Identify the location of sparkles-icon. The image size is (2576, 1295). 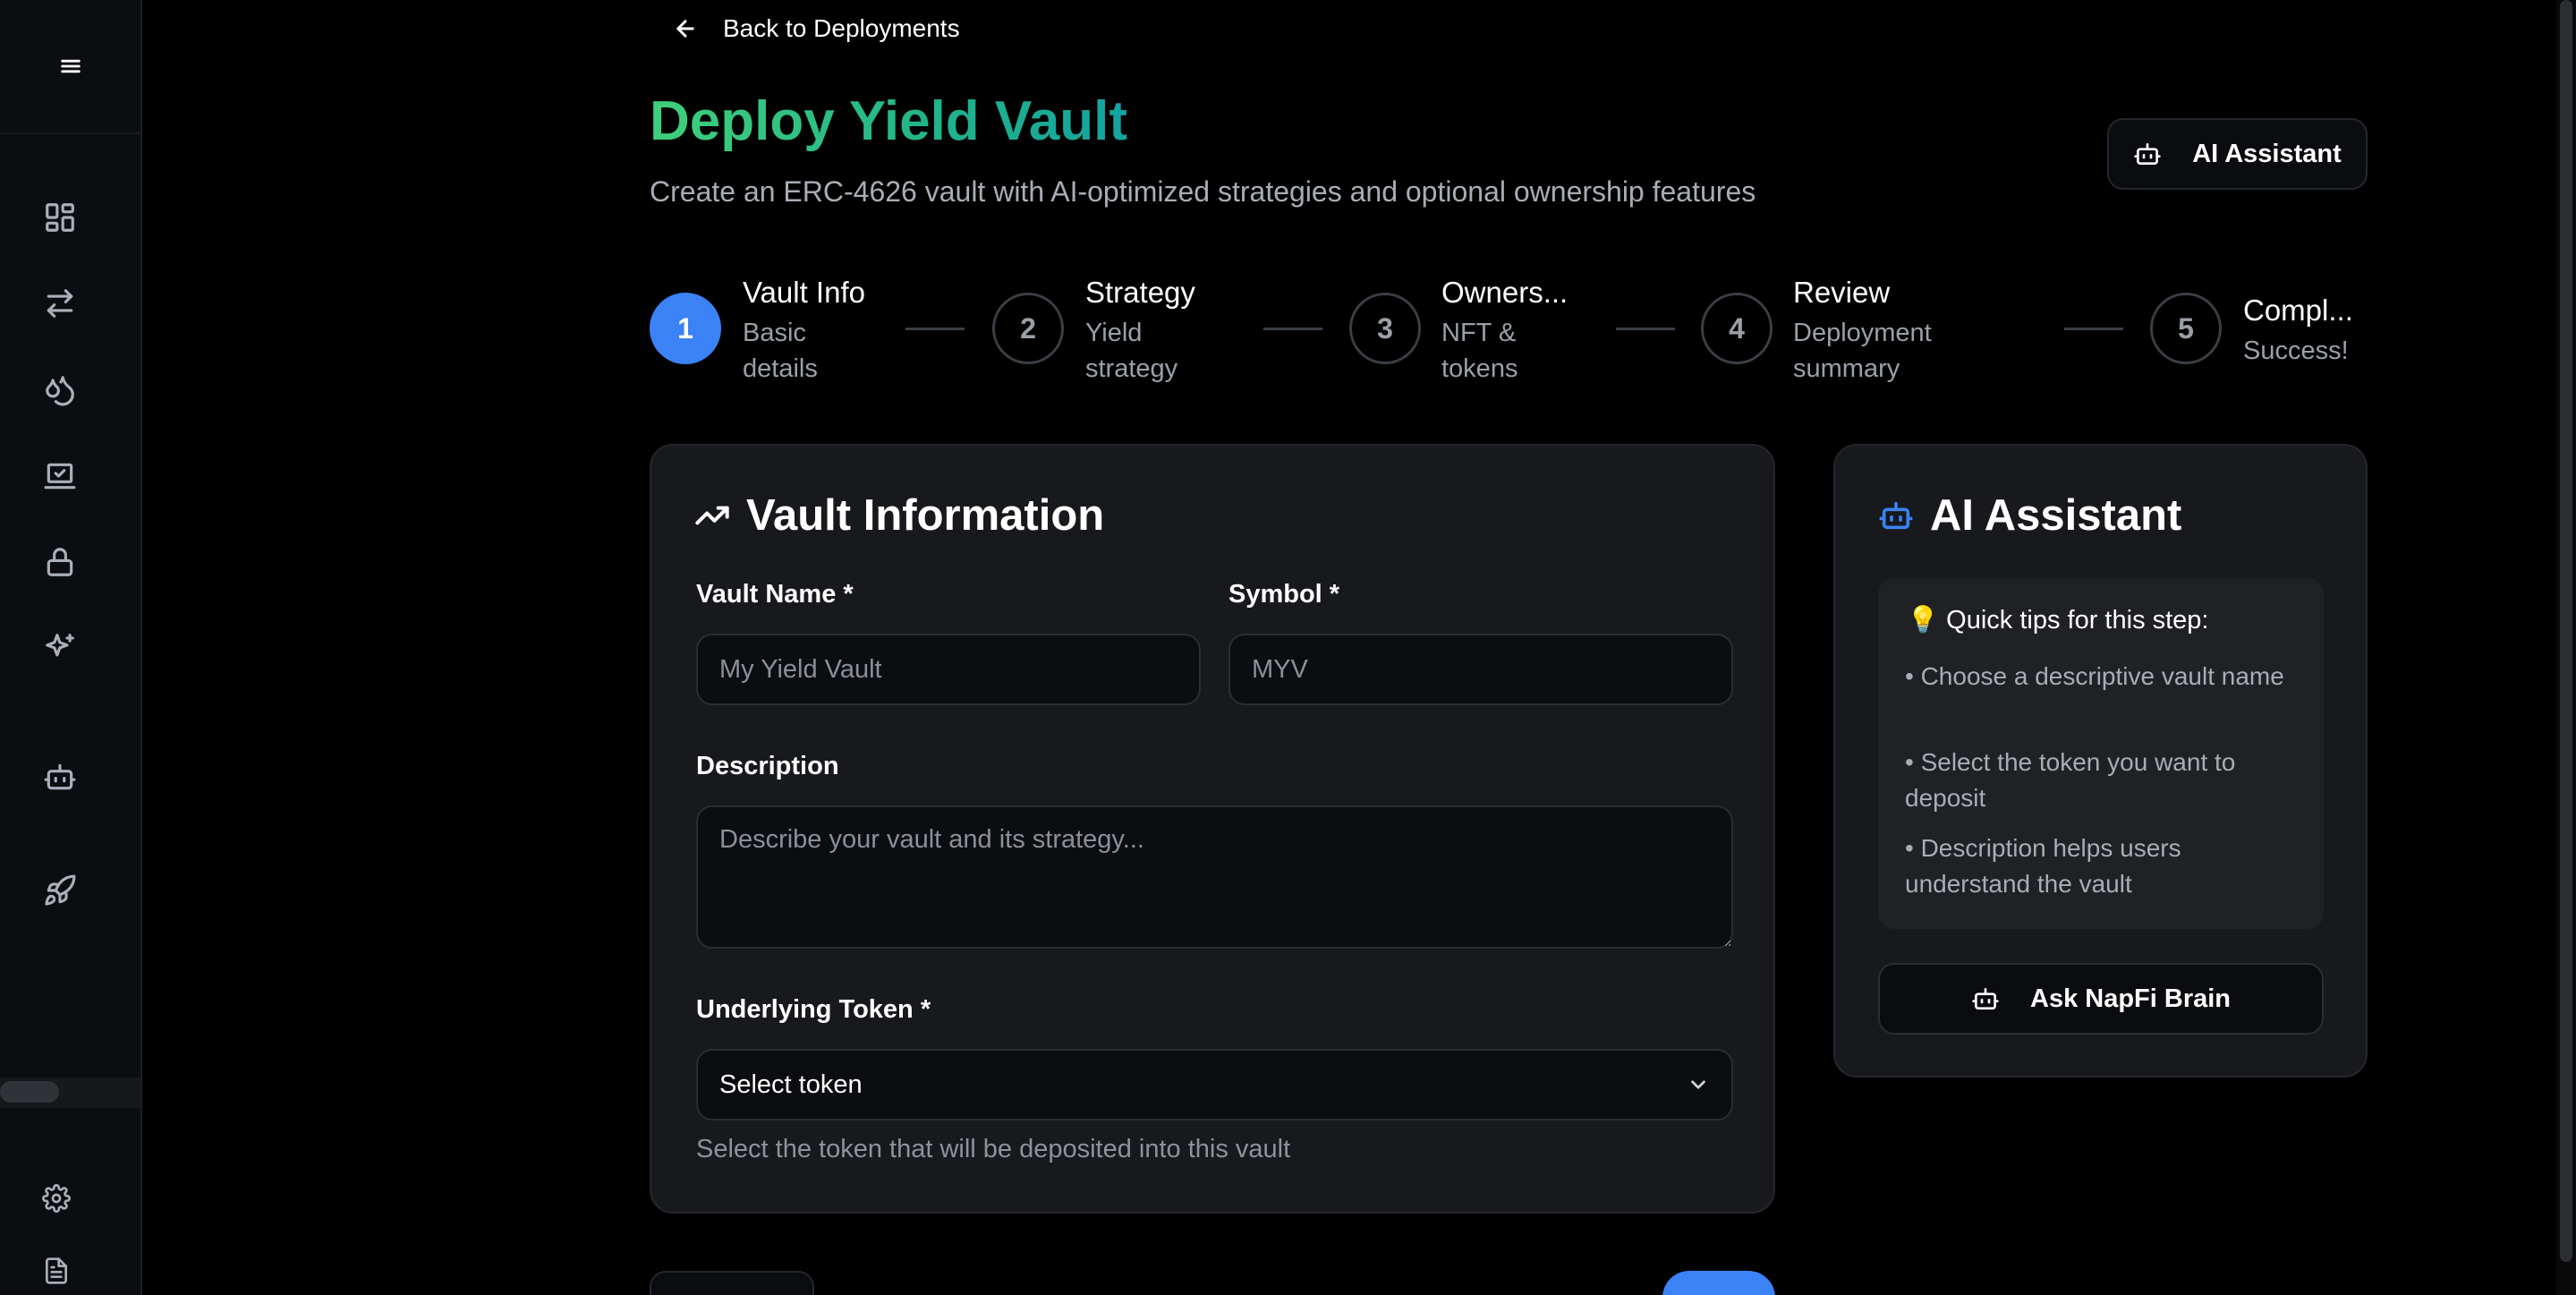
(60, 645).